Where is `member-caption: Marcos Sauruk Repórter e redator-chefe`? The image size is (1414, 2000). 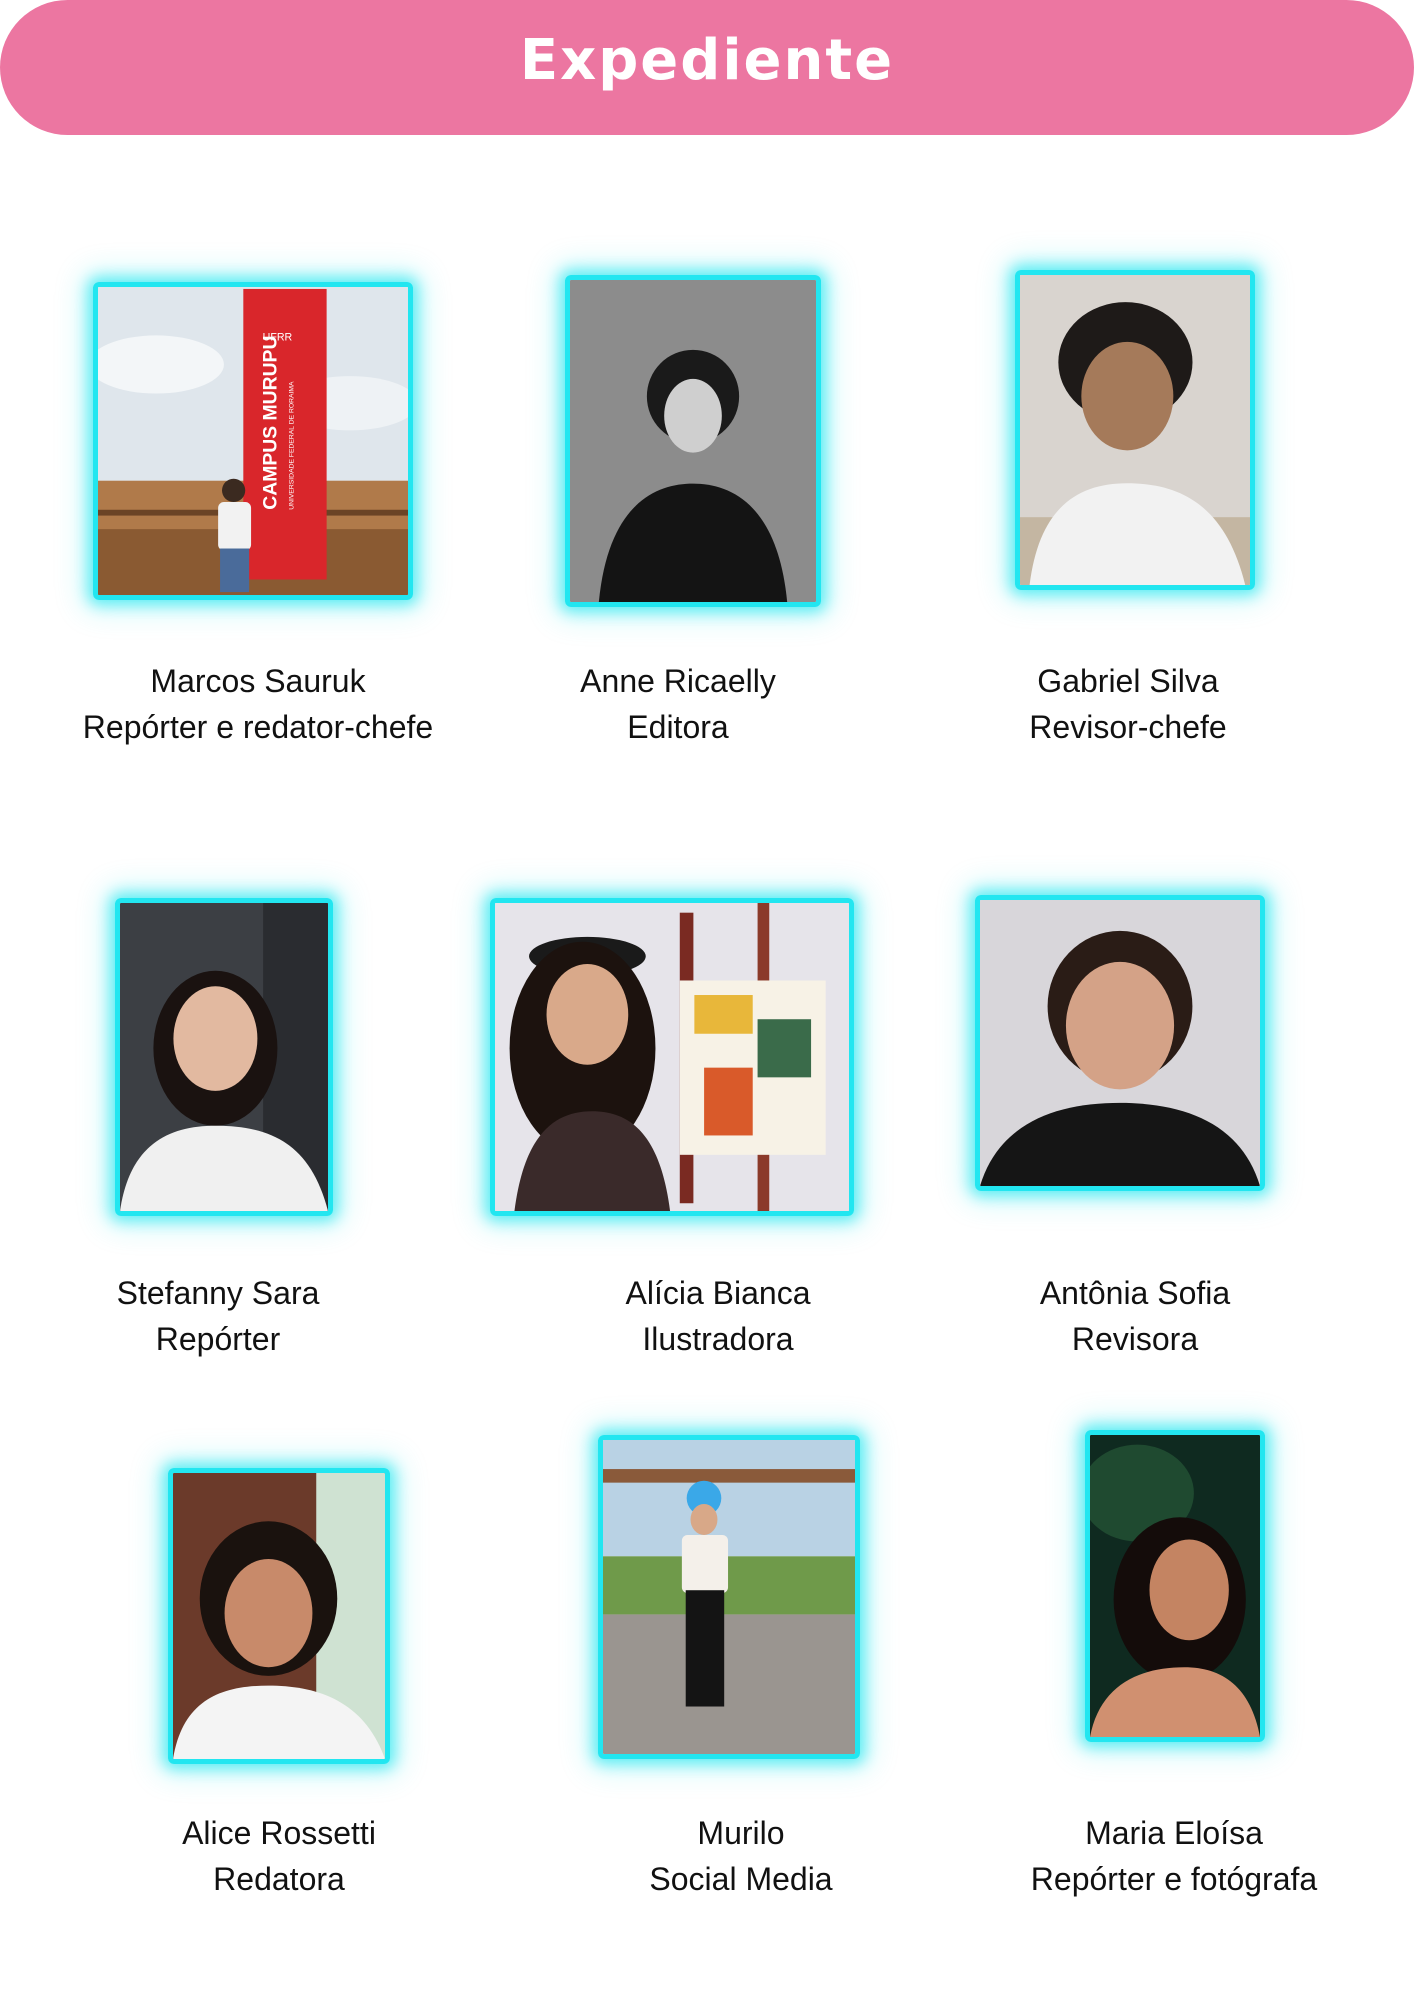
member-caption: Marcos Sauruk Repórter e redator-chefe is located at coordinates (258, 704).